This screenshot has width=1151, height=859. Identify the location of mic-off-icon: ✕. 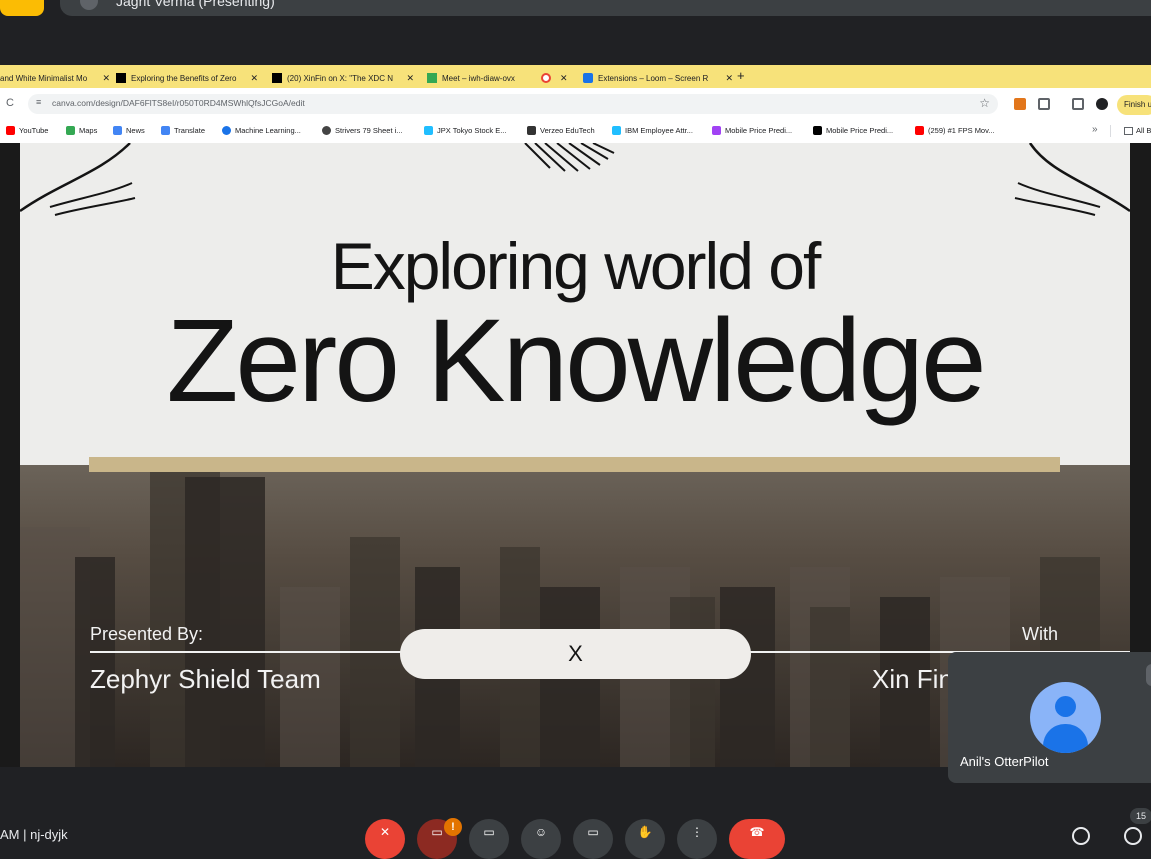
(385, 832).